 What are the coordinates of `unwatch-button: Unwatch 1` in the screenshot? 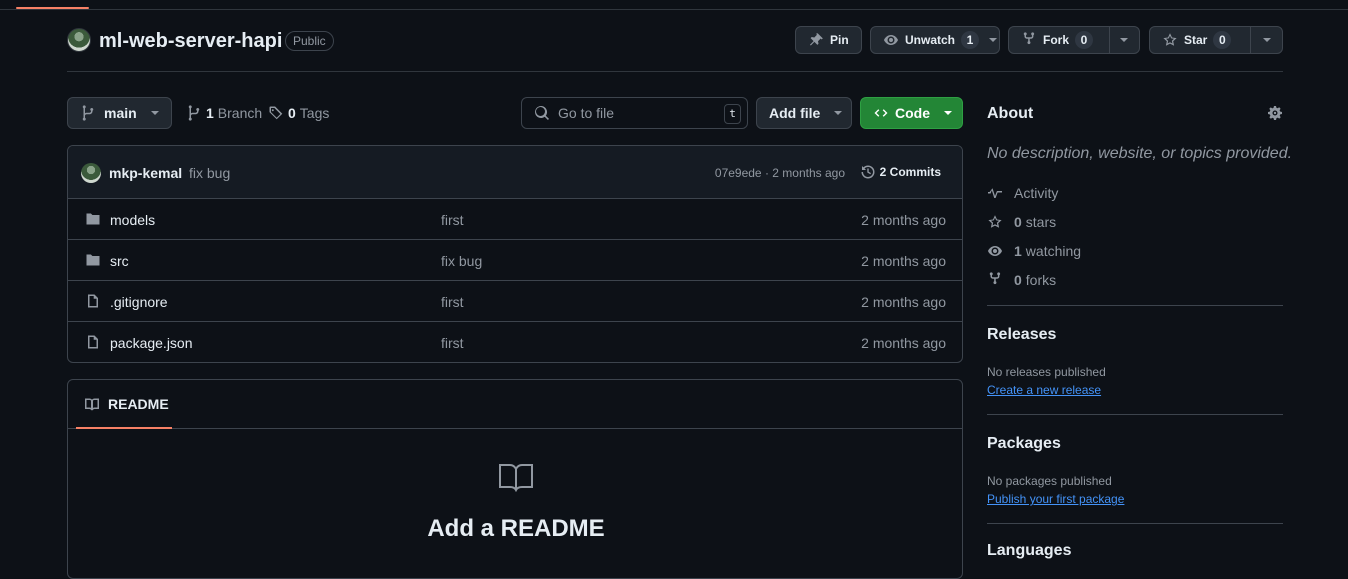 It's located at (935, 40).